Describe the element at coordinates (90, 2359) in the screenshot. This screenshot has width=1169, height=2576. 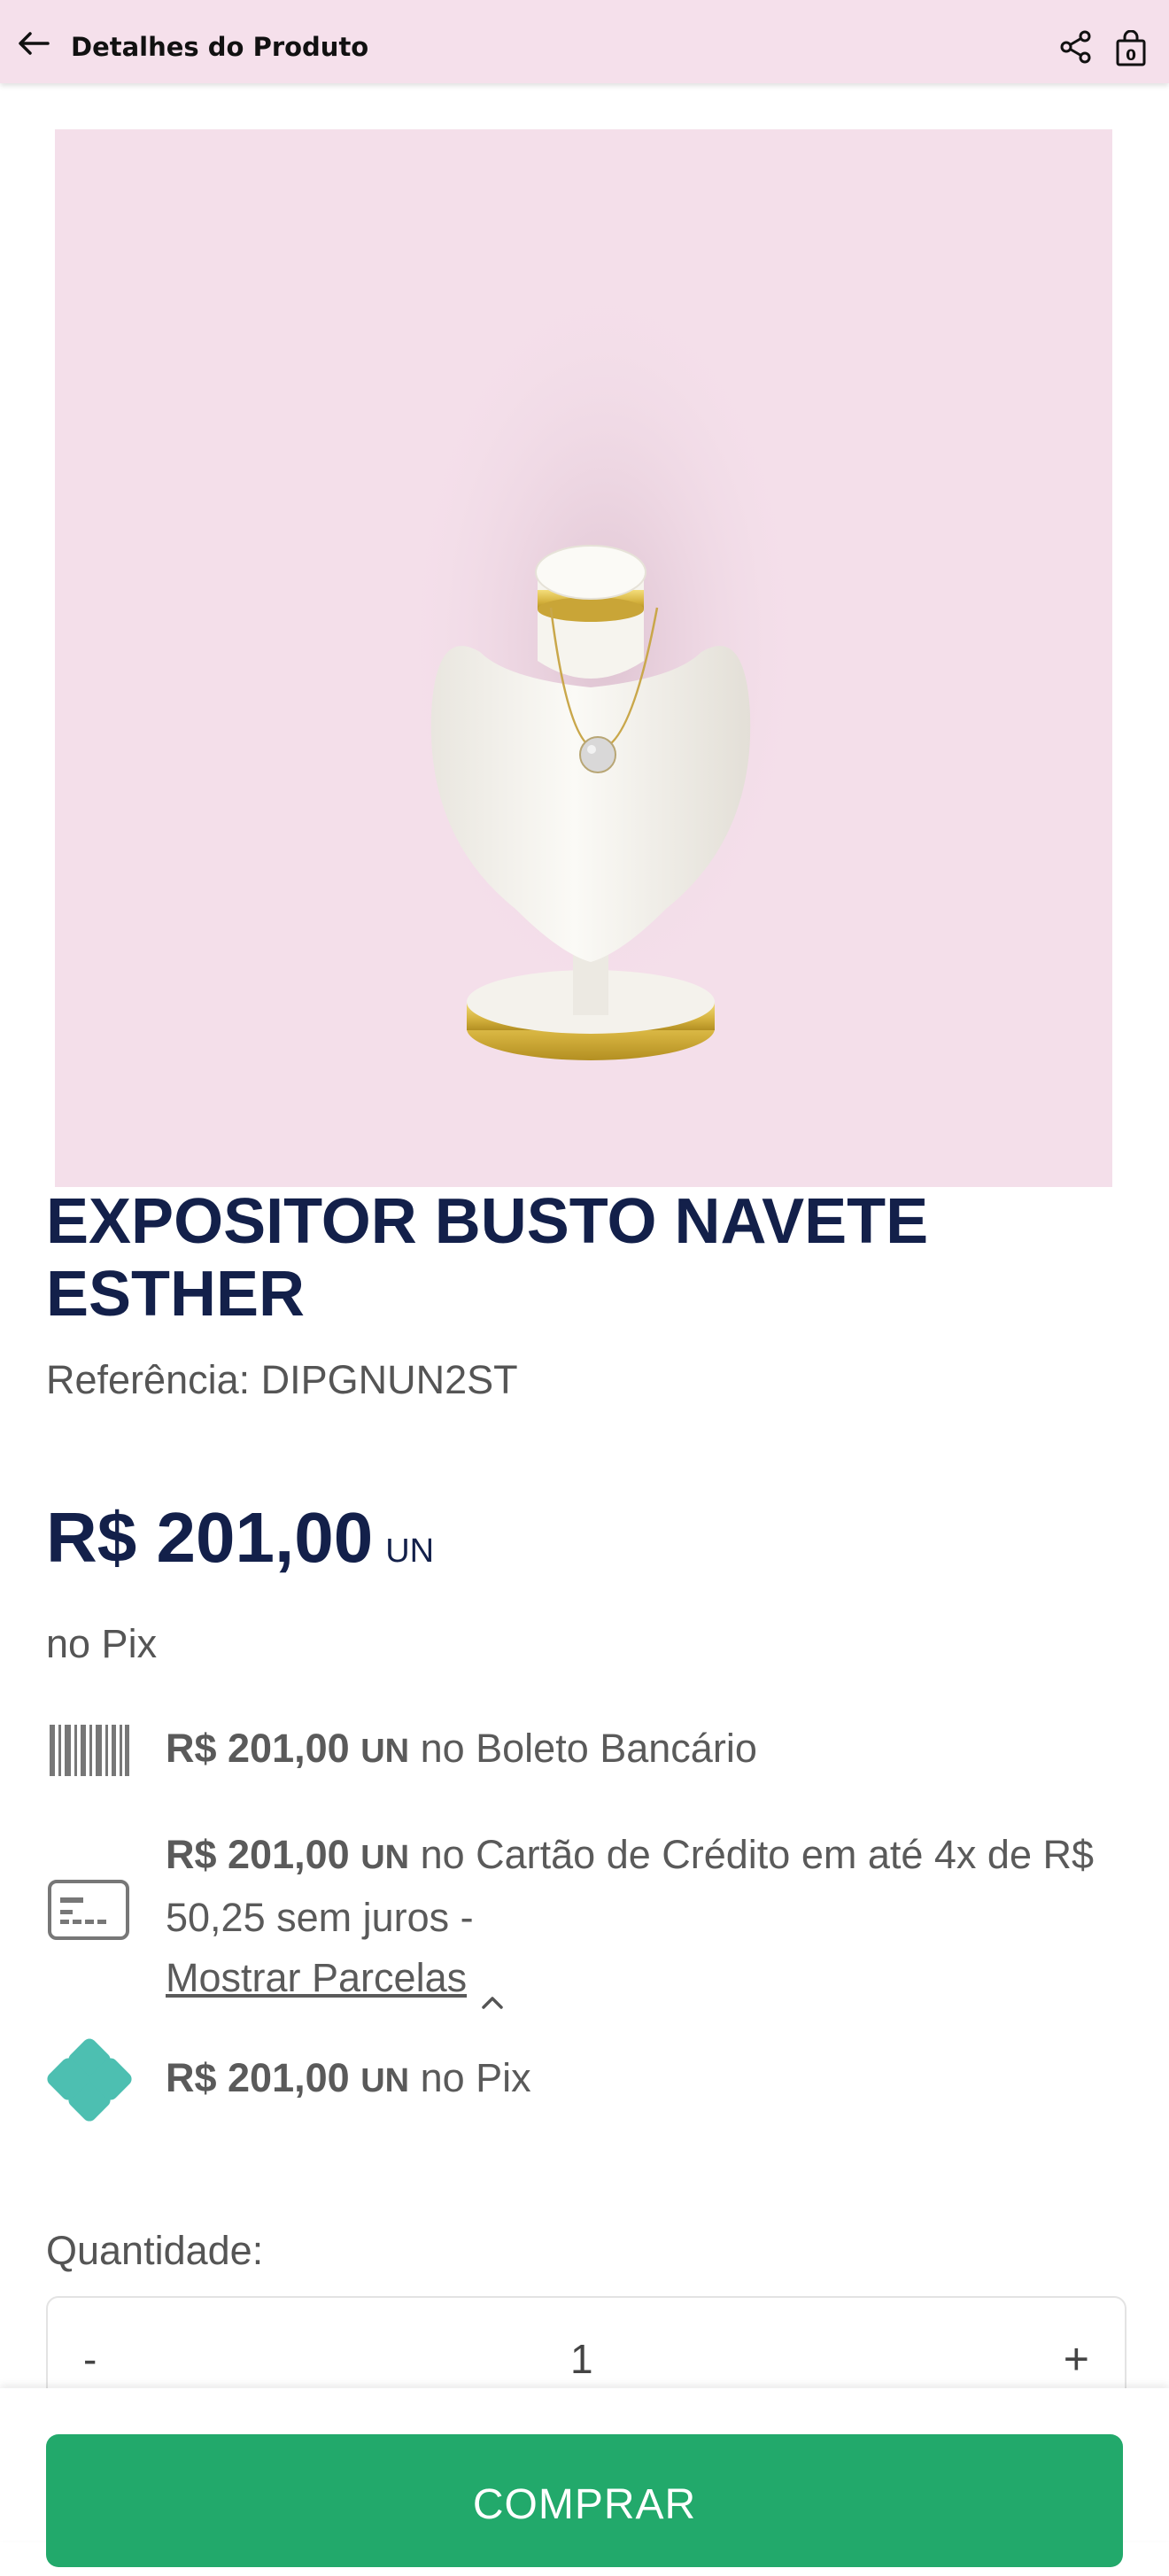
I see `quantity-decrease-button: -` at that location.